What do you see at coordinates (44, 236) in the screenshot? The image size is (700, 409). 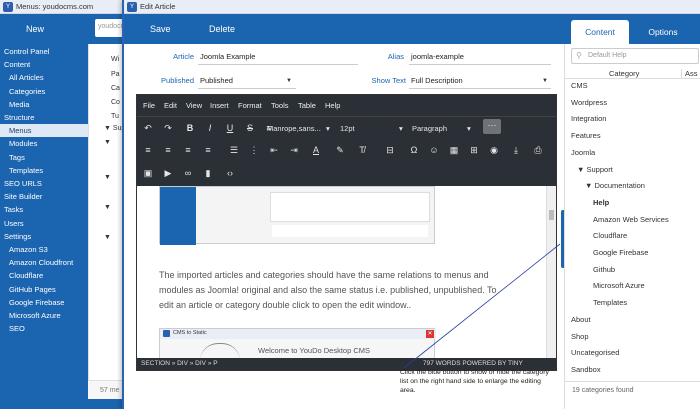 I see `sidebar-item-settings: Settings` at bounding box center [44, 236].